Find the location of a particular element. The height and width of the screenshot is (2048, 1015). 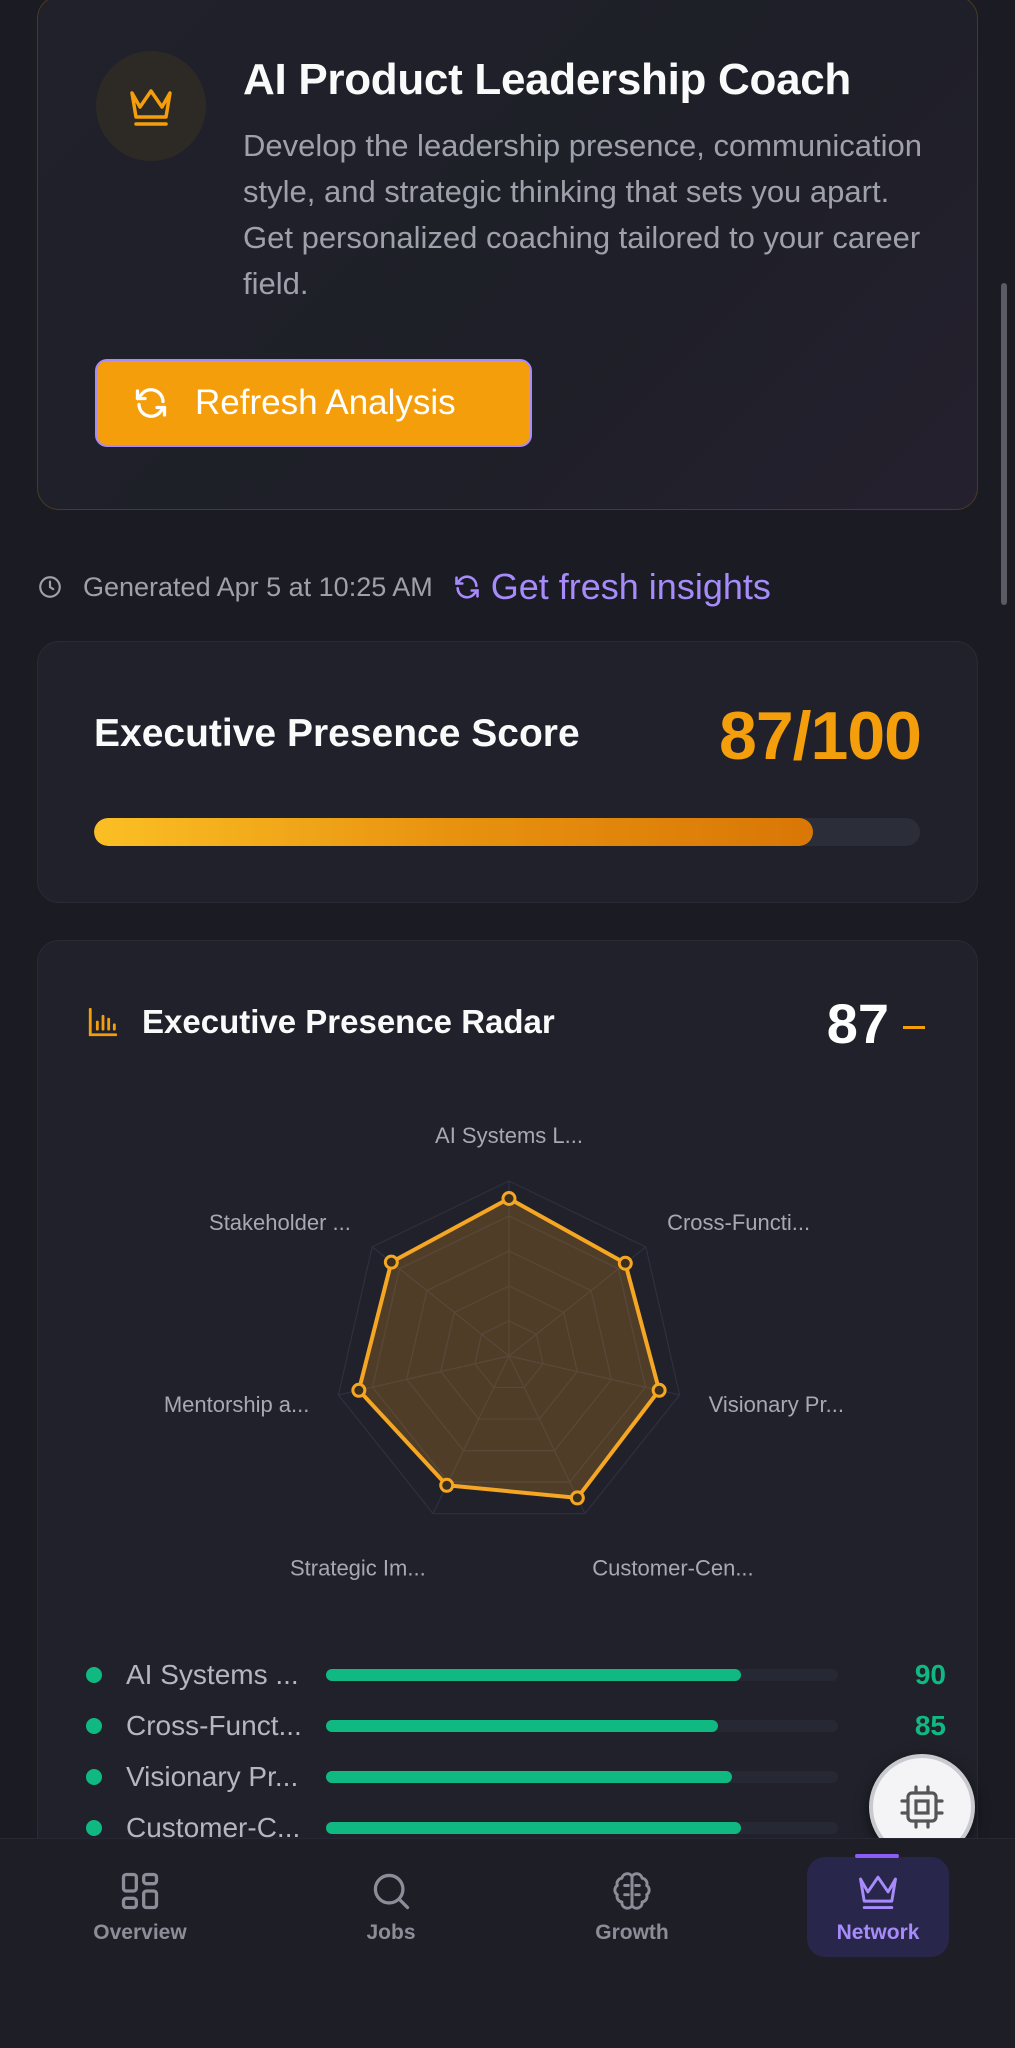

active-tab-indicator is located at coordinates (877, 1856).